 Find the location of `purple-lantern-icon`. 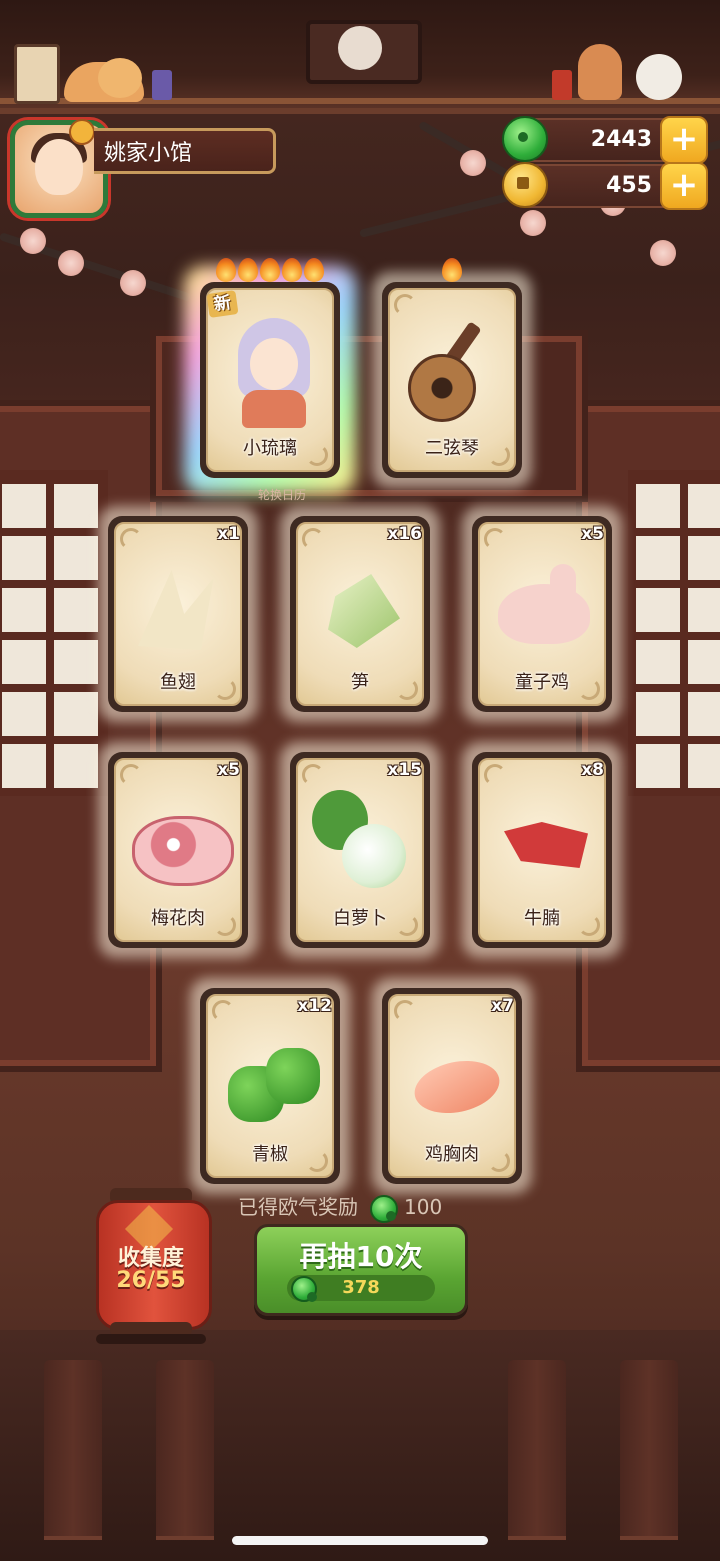

purple-lantern-icon is located at coordinates (162, 85).